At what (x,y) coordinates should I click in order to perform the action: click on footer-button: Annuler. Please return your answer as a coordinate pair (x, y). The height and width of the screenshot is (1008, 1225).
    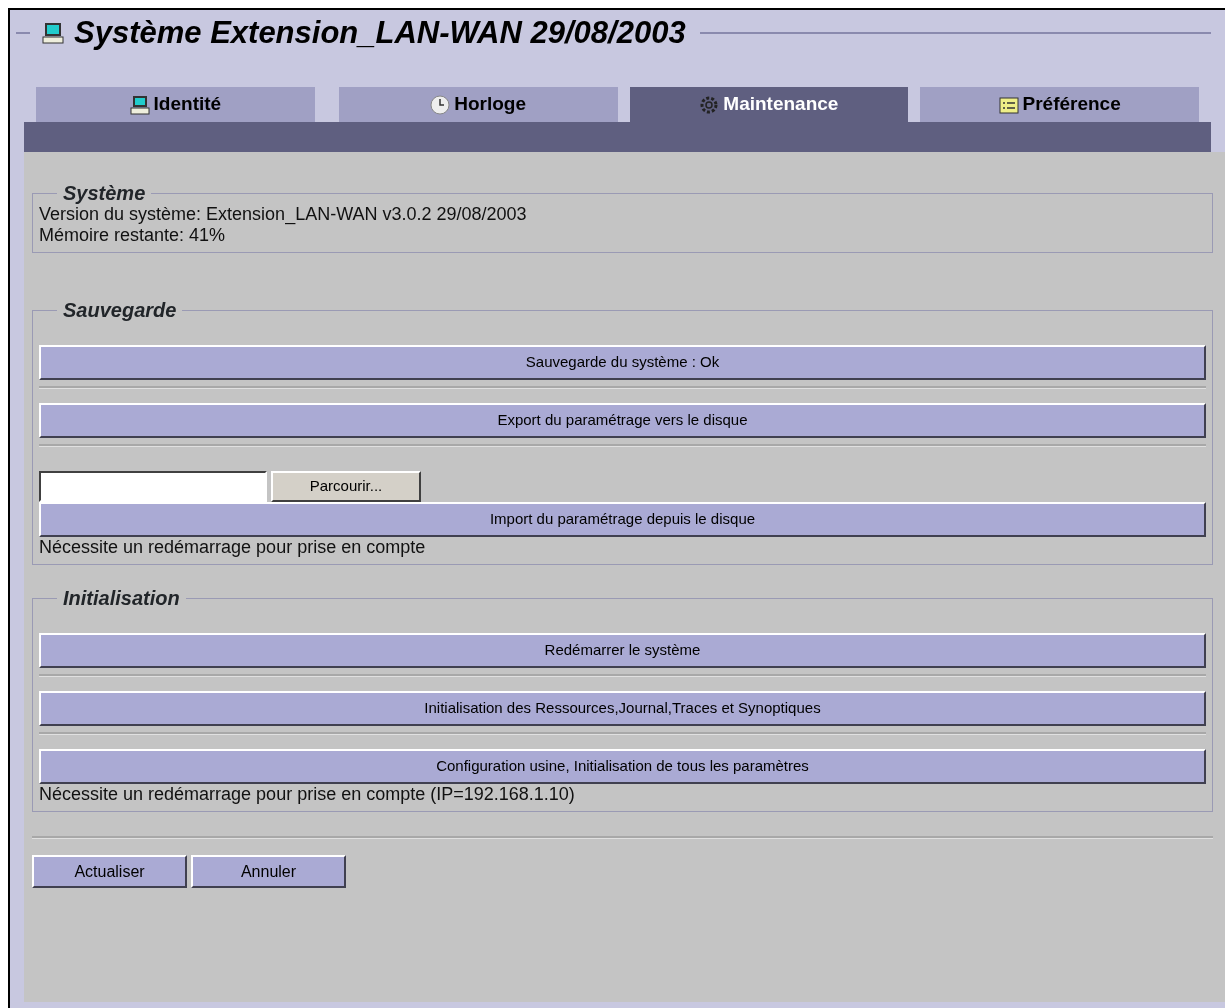
    Looking at the image, I should click on (268, 871).